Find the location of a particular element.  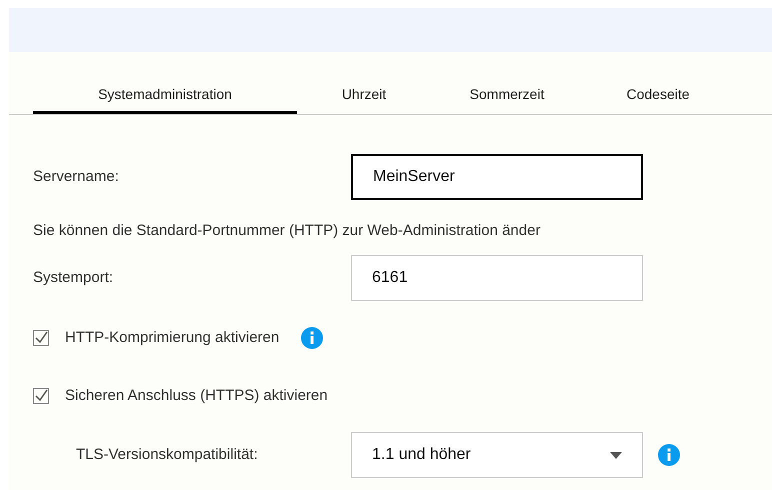

tab: Sommerzeit is located at coordinates (507, 99).